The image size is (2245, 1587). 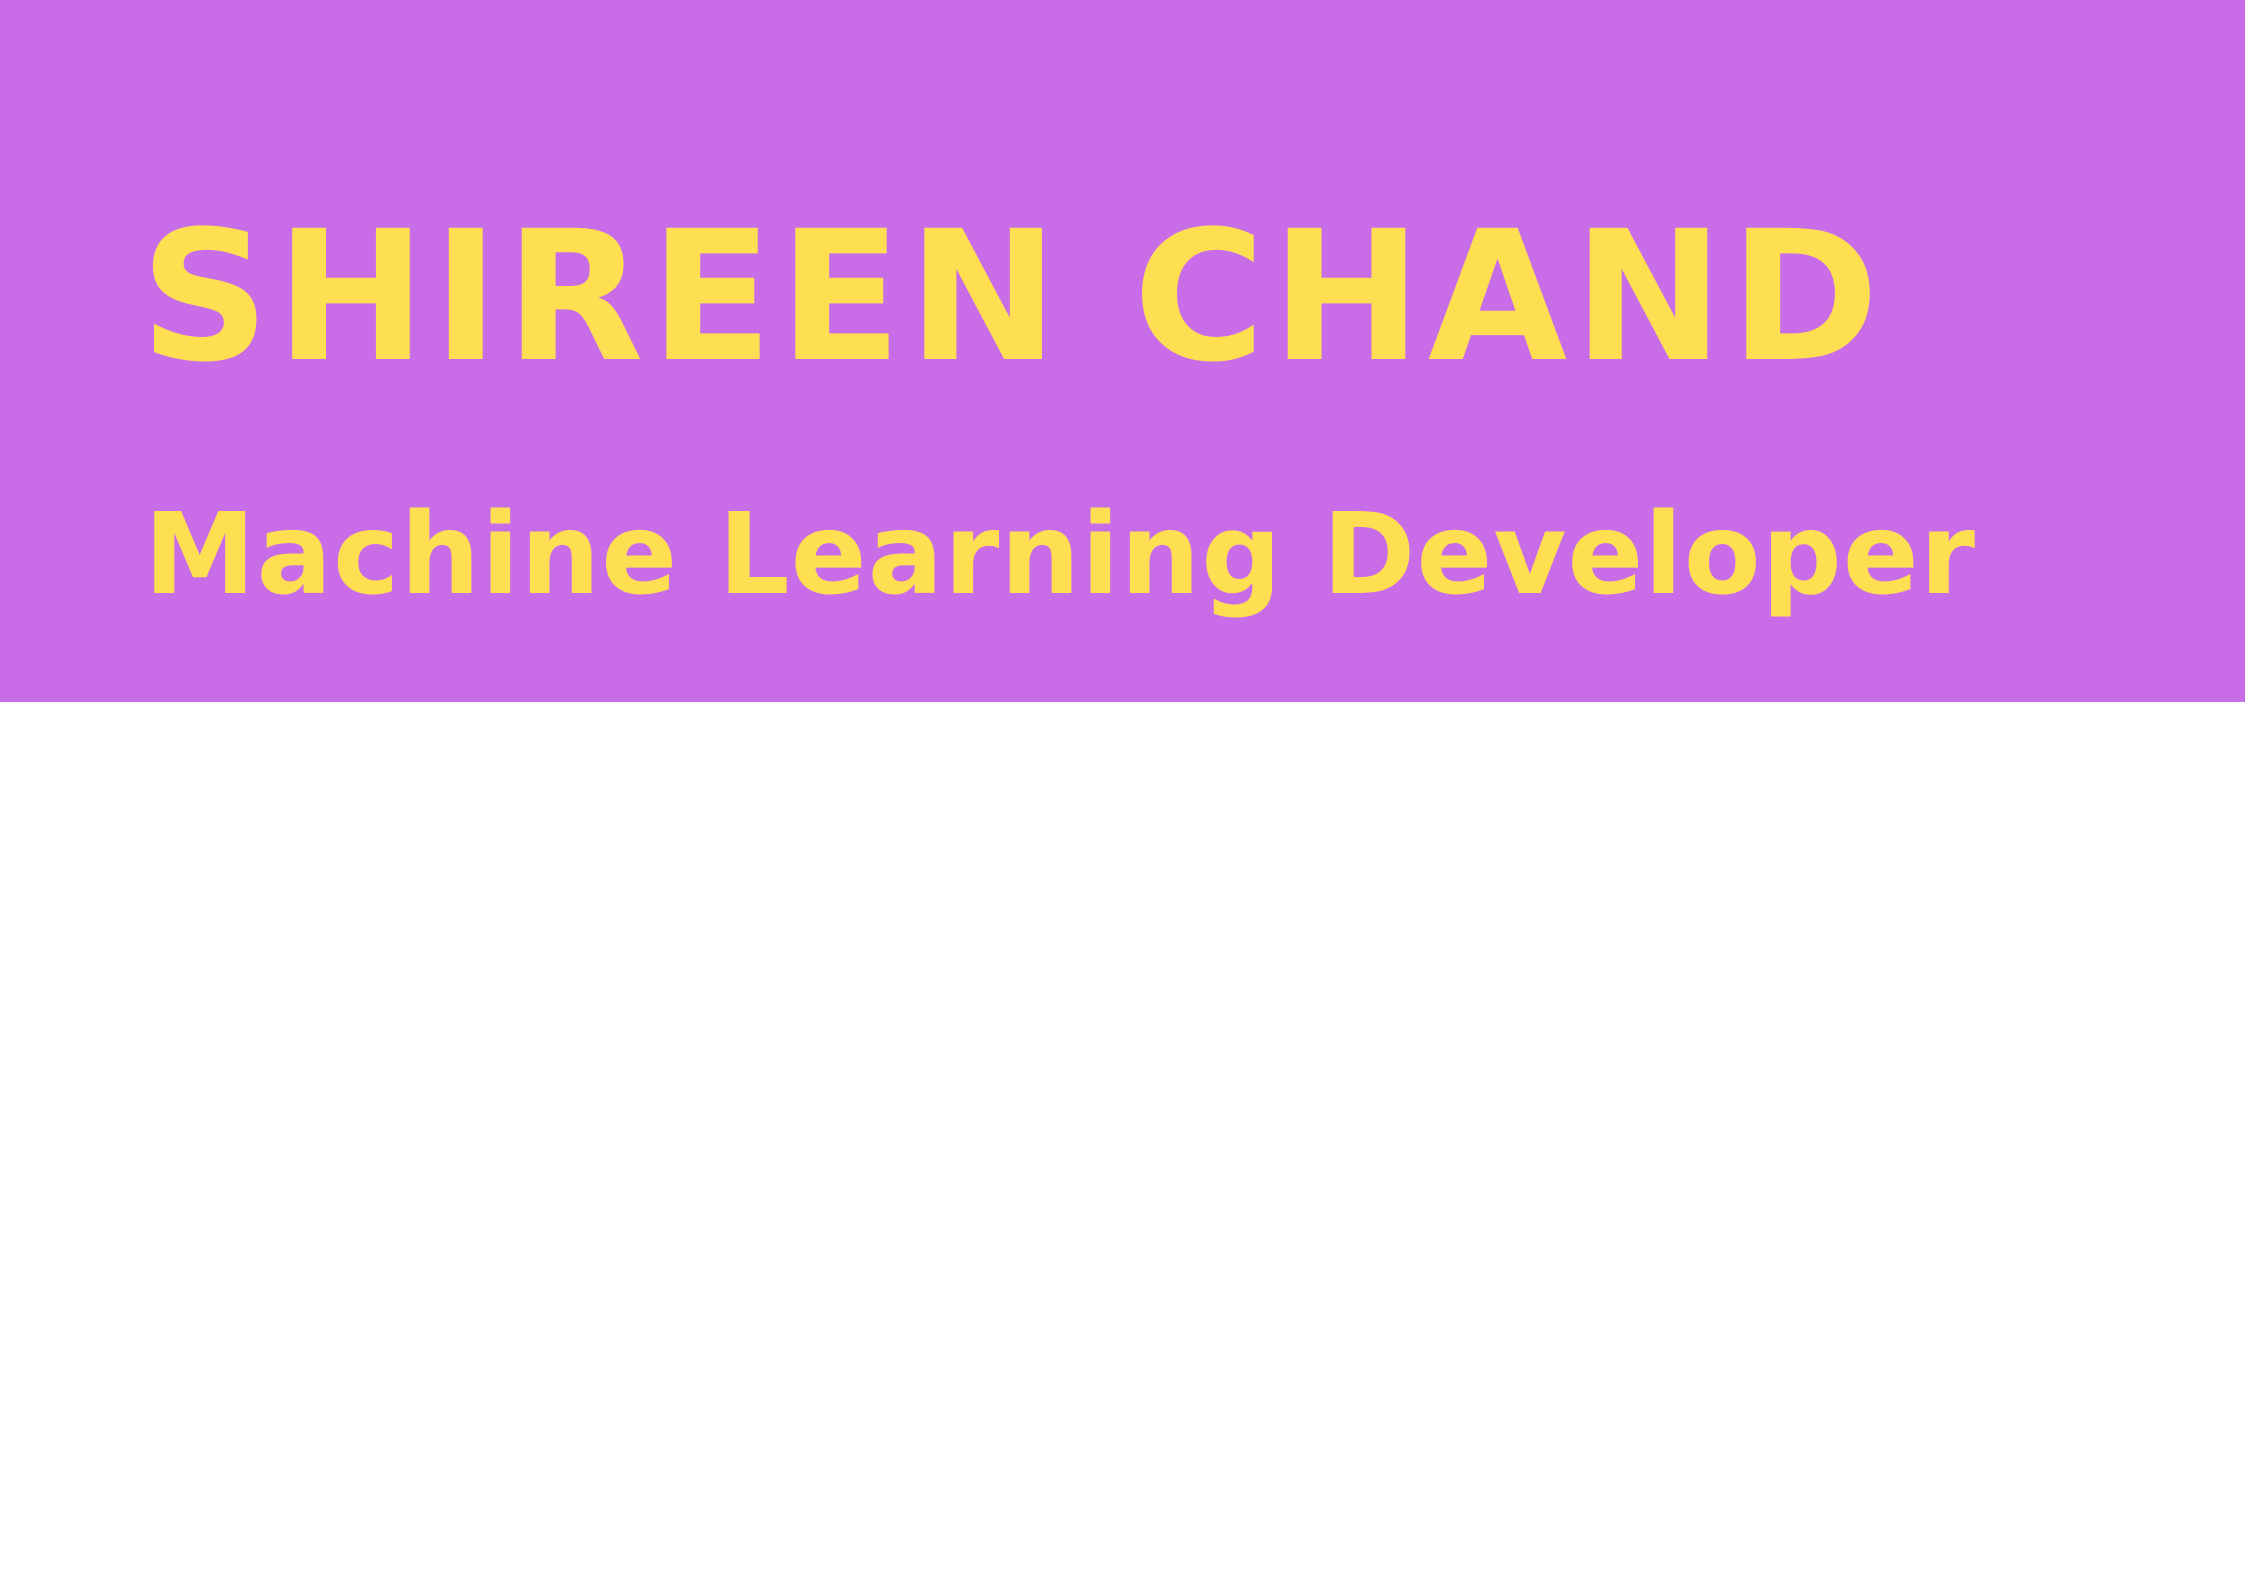 What do you see at coordinates (1013, 297) in the screenshot?
I see `person-name: SHIREEN CHAND` at bounding box center [1013, 297].